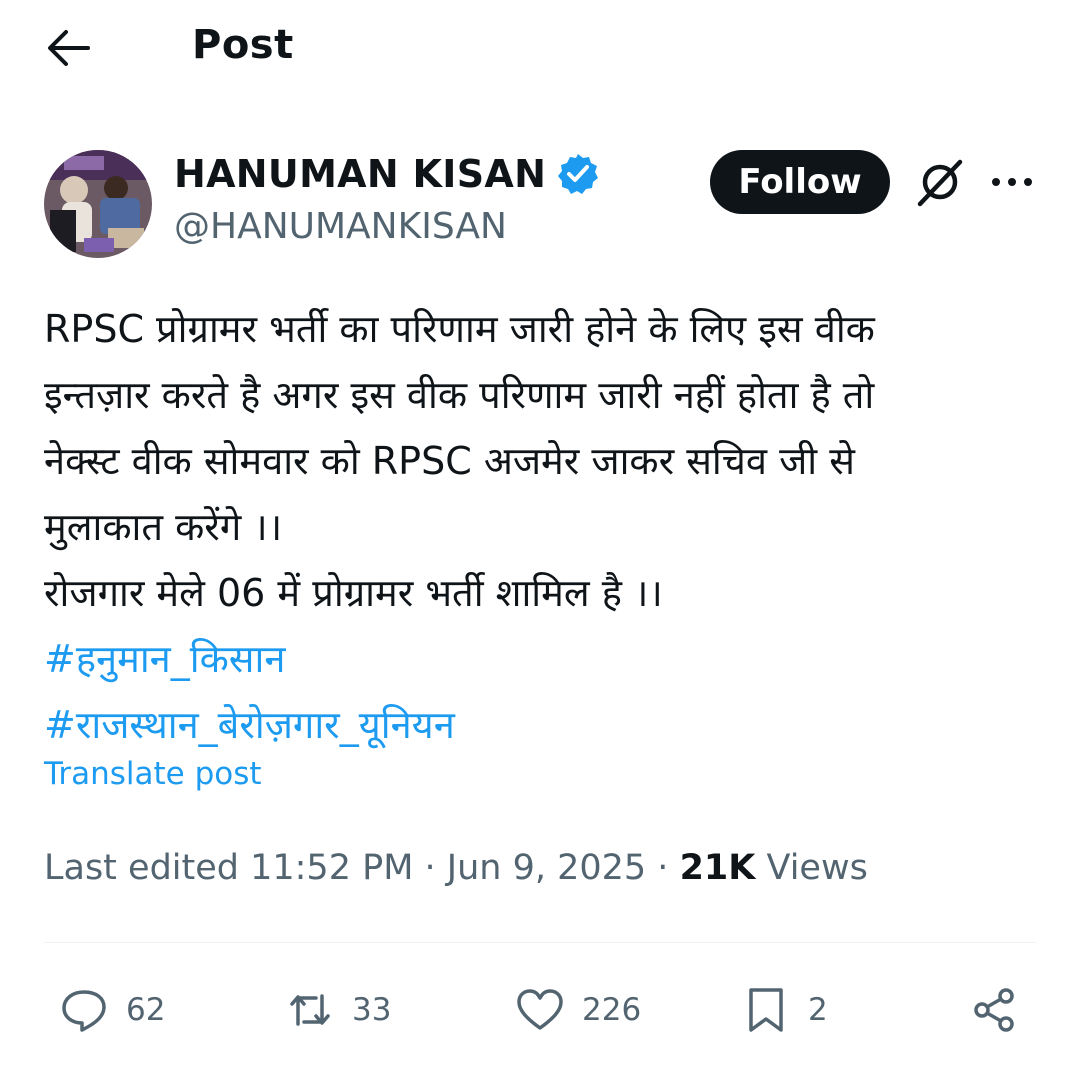 This screenshot has height=1080, width=1080. What do you see at coordinates (98, 204) in the screenshot?
I see `avatar` at bounding box center [98, 204].